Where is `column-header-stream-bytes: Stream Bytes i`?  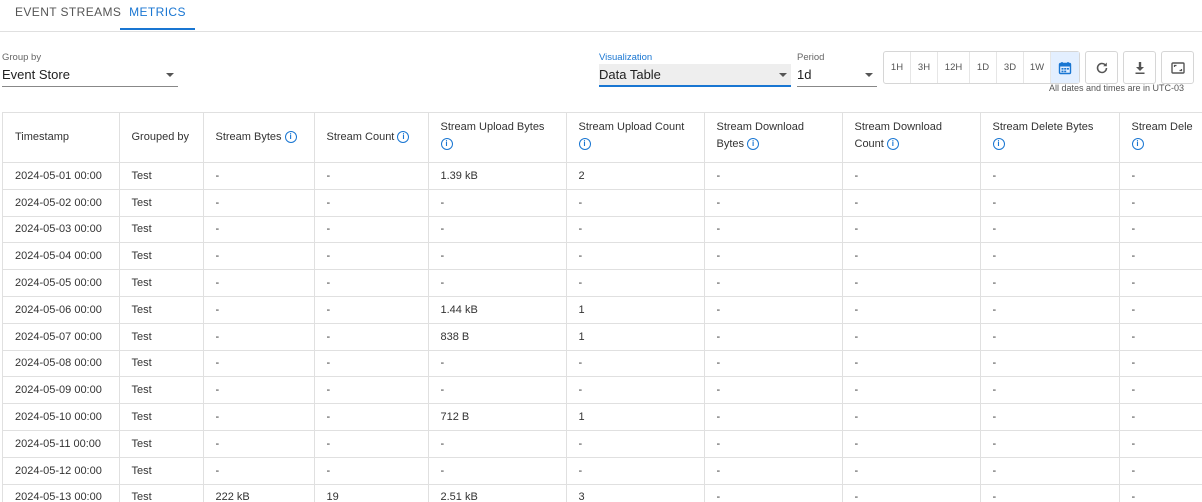
column-header-stream-bytes: Stream Bytes i is located at coordinates (258, 138).